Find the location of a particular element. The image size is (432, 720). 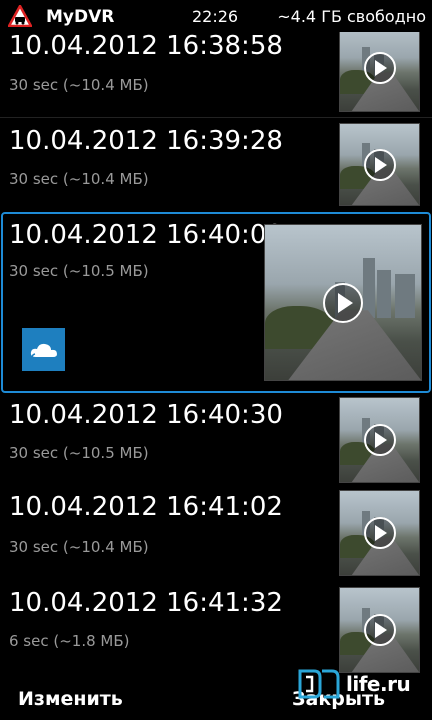

watermark-text: life.ru is located at coordinates (378, 684).